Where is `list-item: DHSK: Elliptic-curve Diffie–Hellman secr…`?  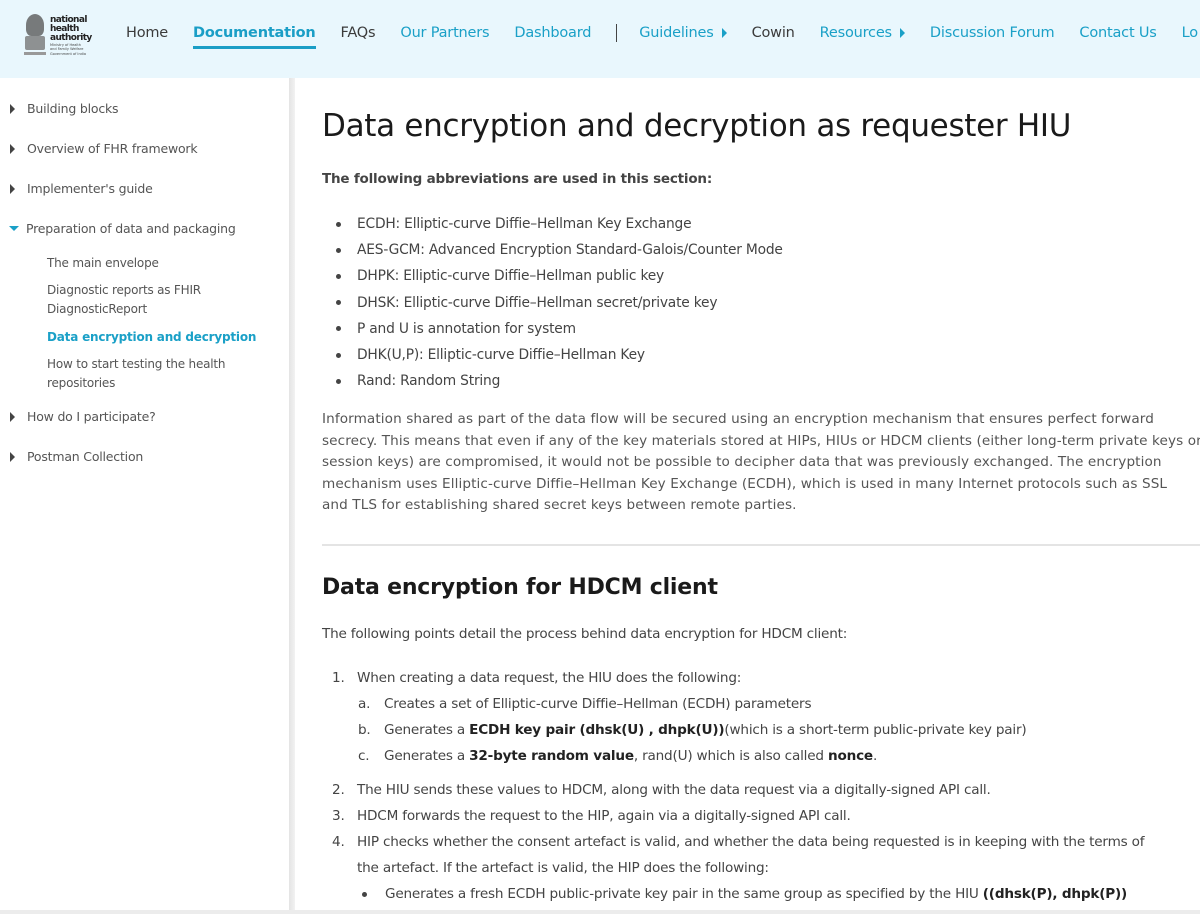
list-item: DHSK: Elliptic-curve Diffie–Hellman secr… is located at coordinates (559, 303).